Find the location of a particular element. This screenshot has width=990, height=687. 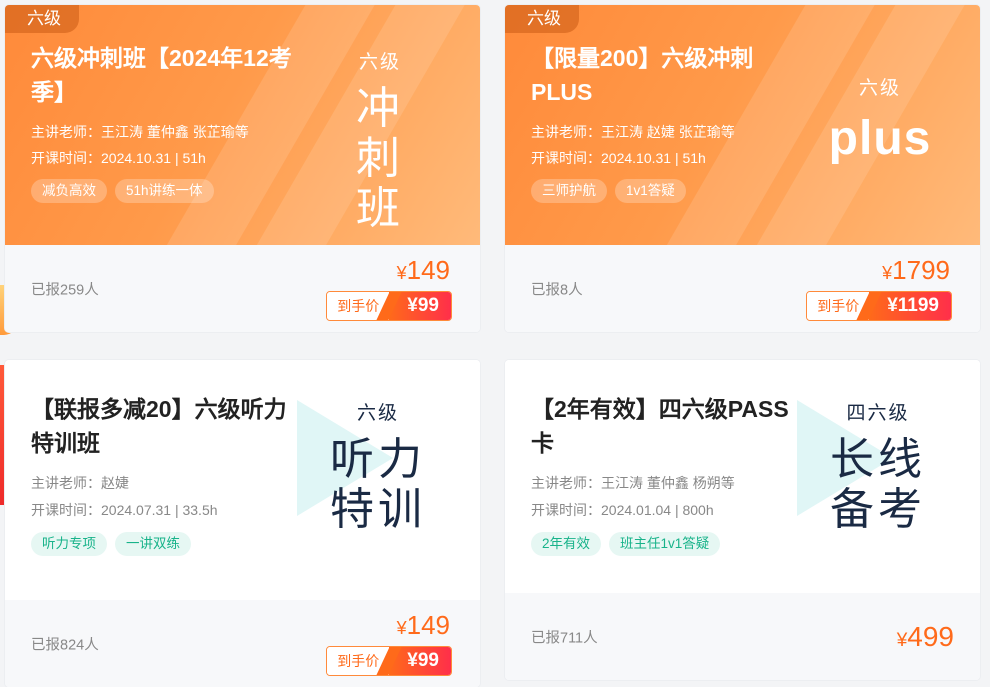

cover-artwork-big-text: 听力 is located at coordinates (378, 459).